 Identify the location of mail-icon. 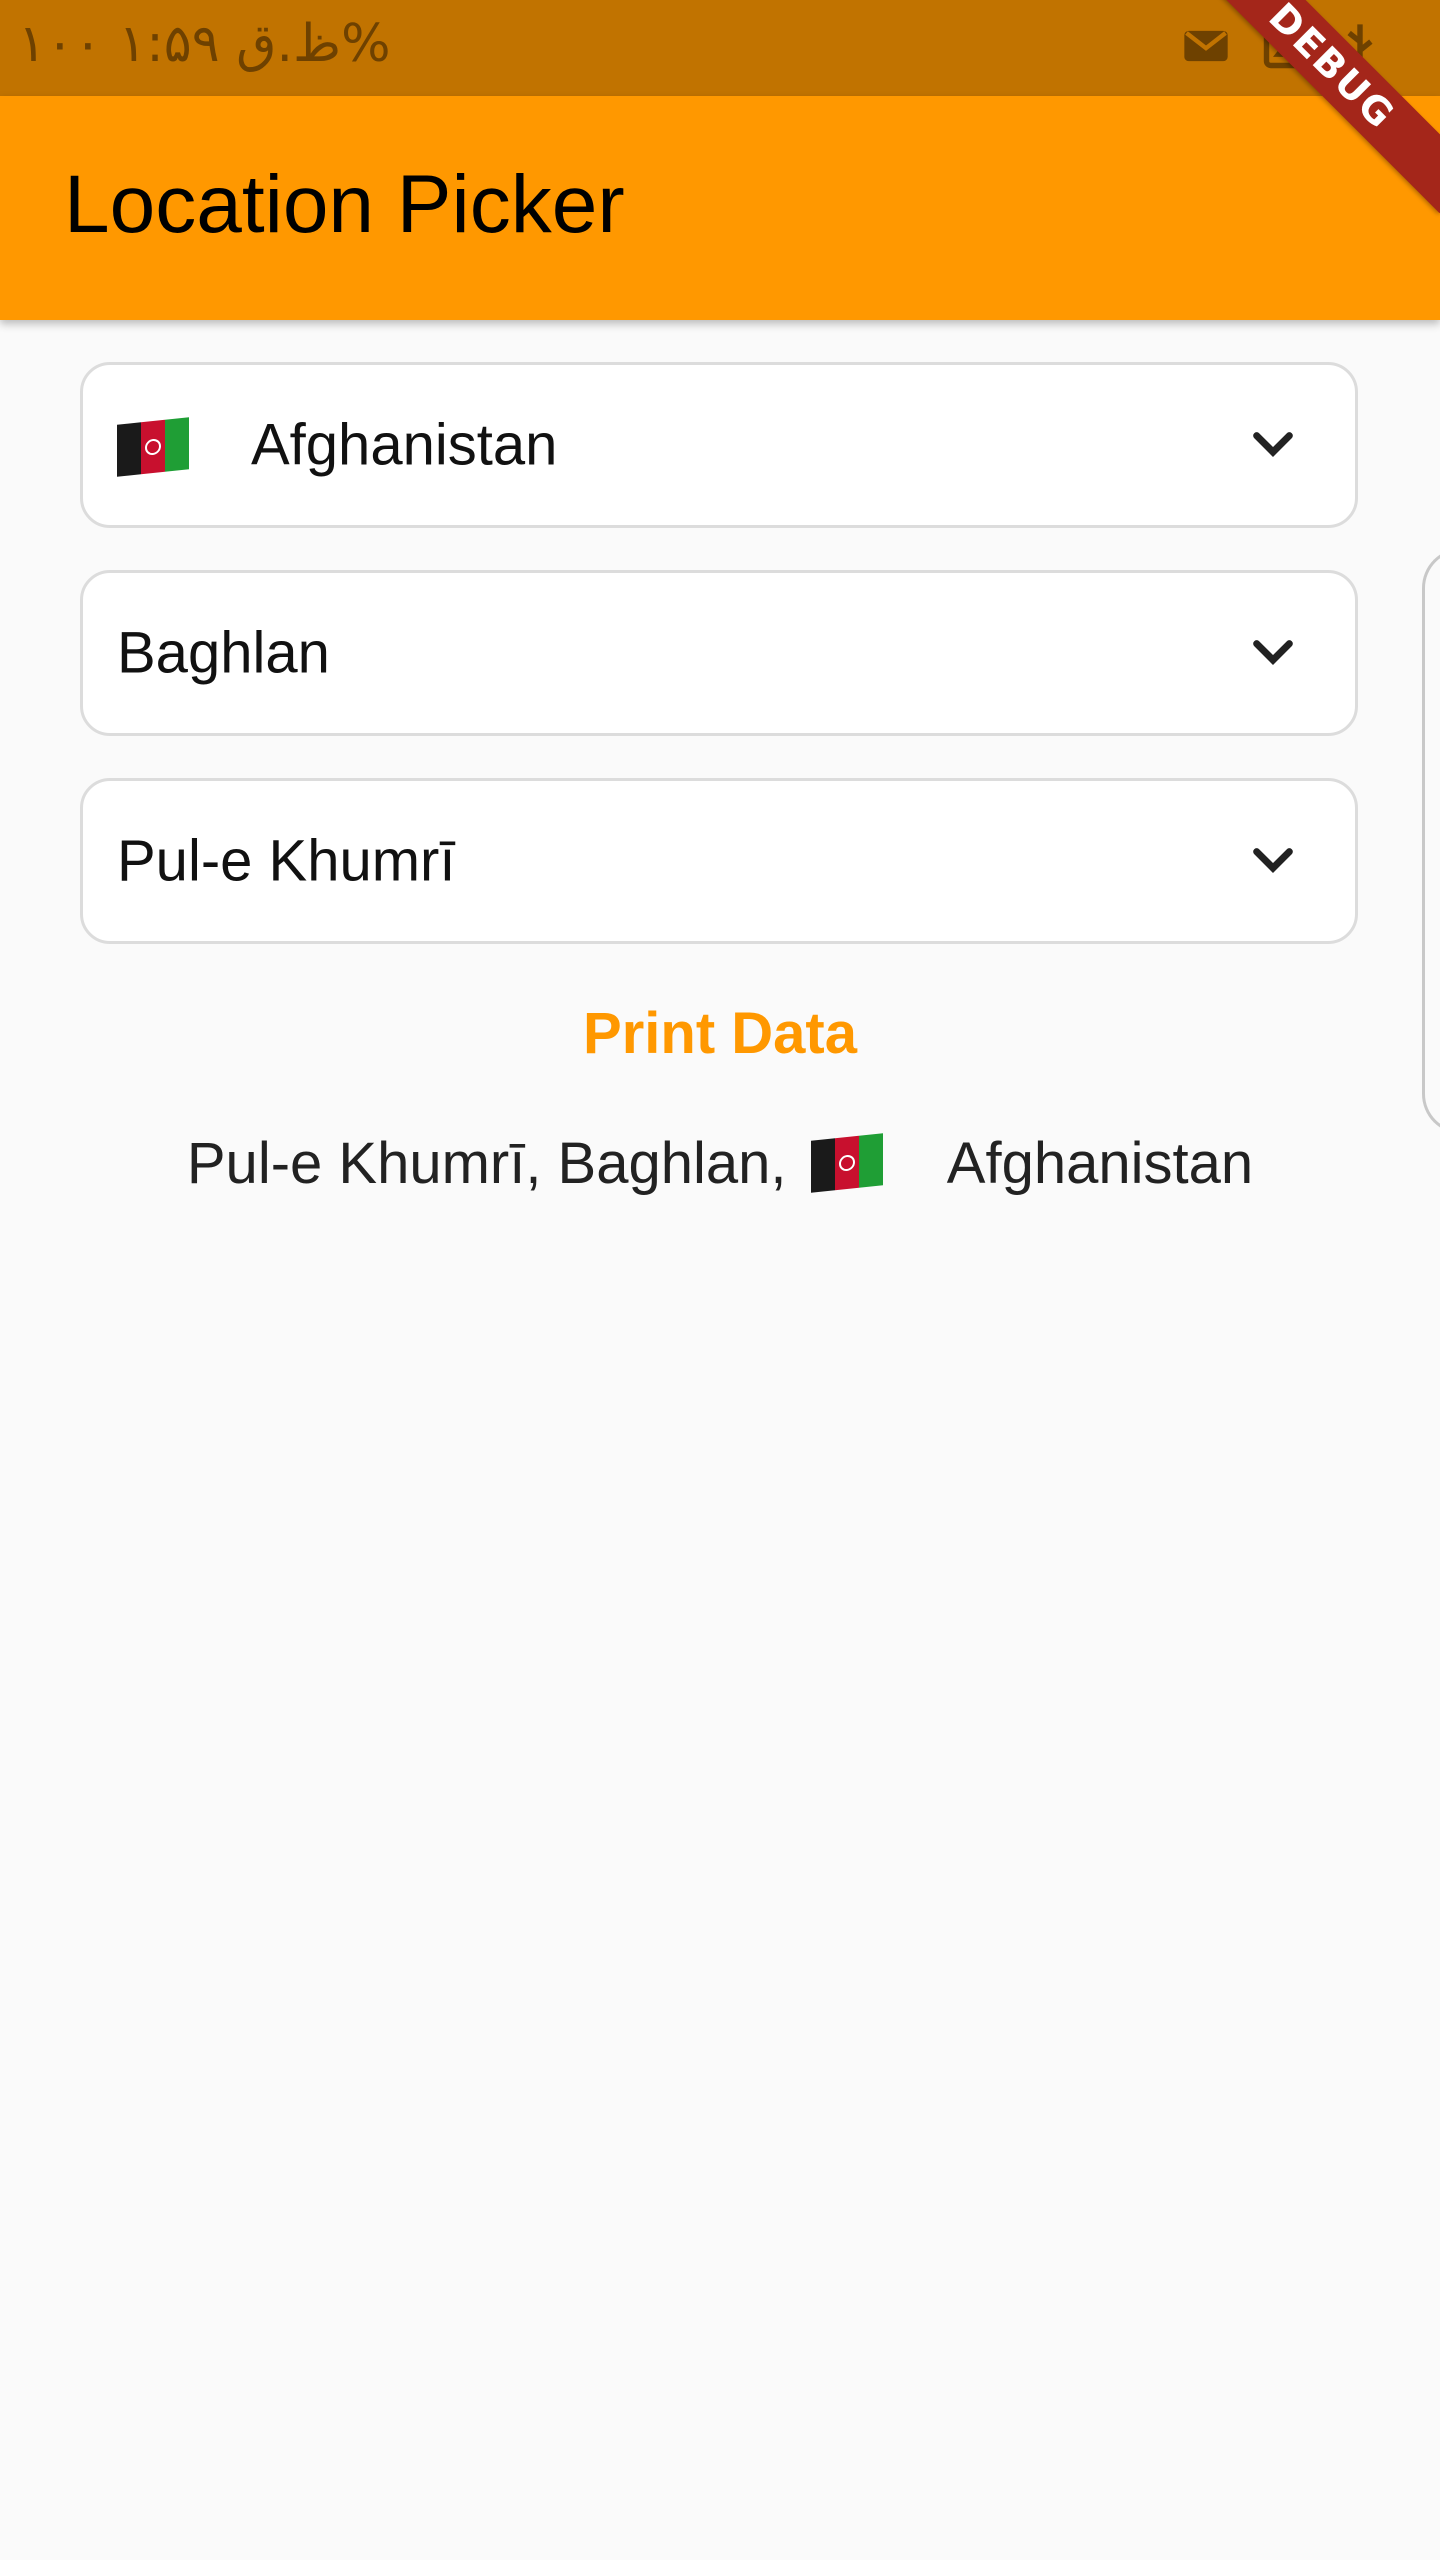
(1206, 46).